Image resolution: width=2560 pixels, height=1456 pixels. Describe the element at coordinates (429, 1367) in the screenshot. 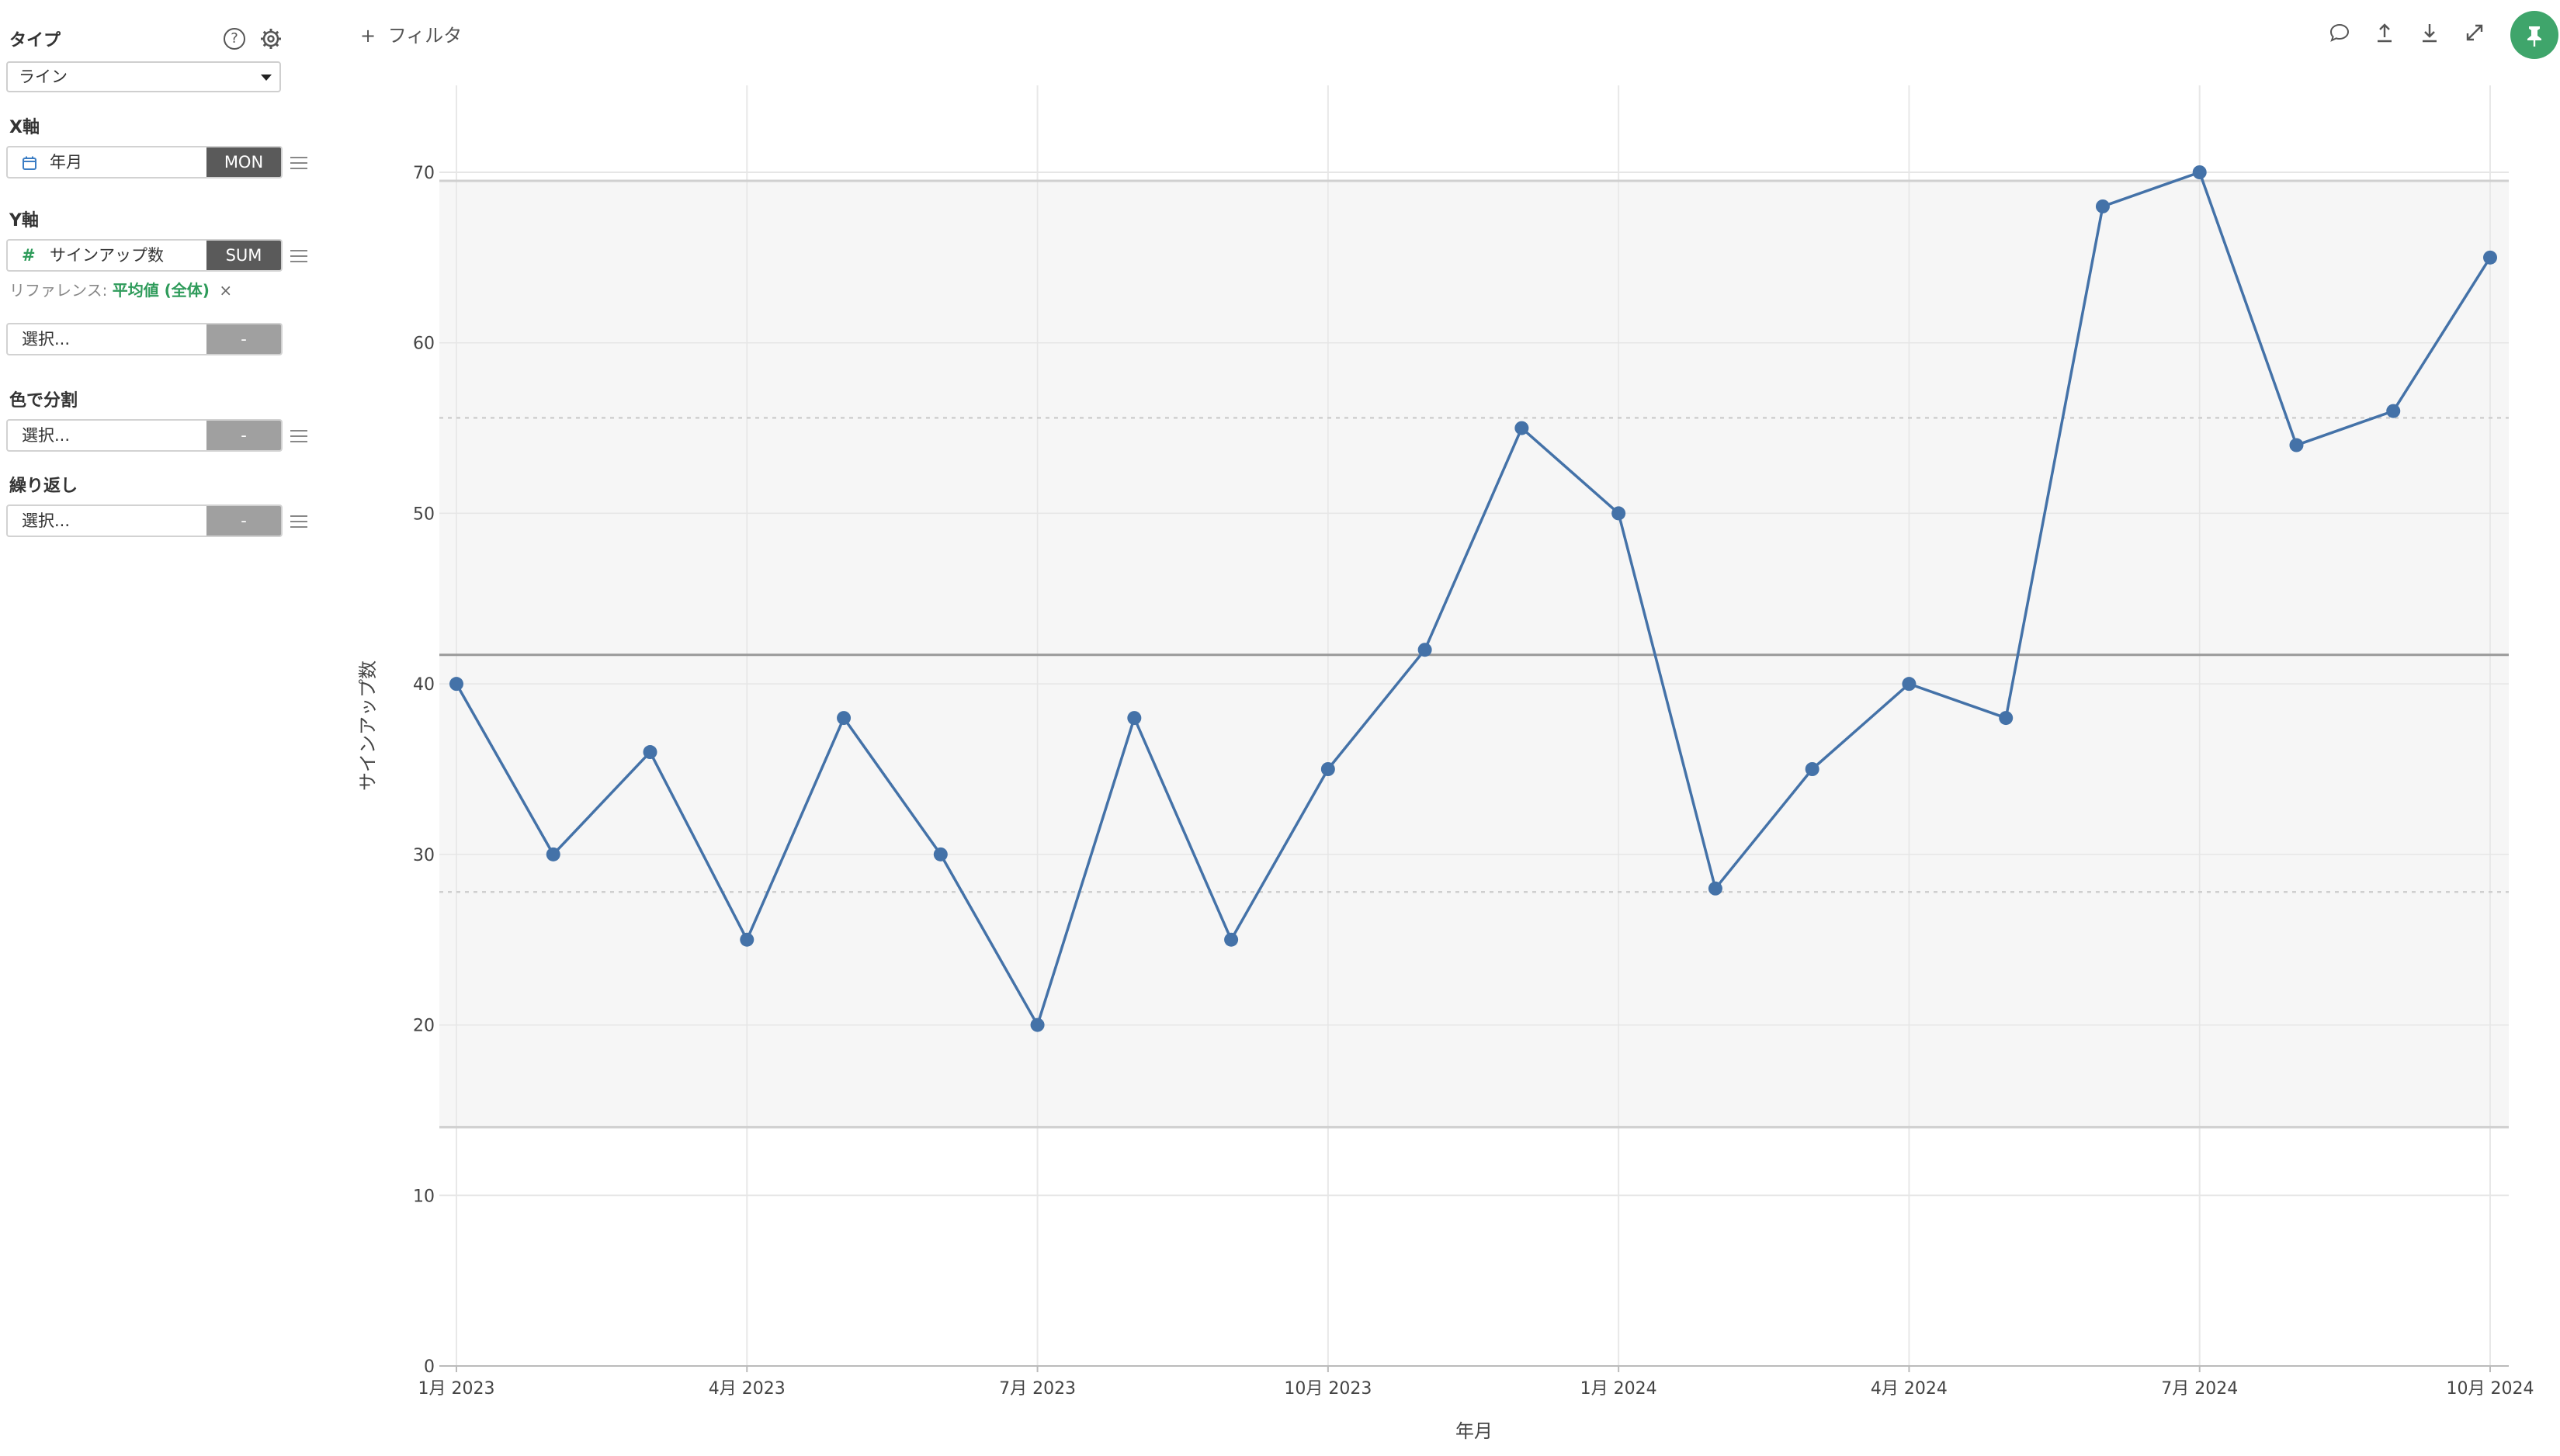

I see `y-tick-label: 0` at that location.